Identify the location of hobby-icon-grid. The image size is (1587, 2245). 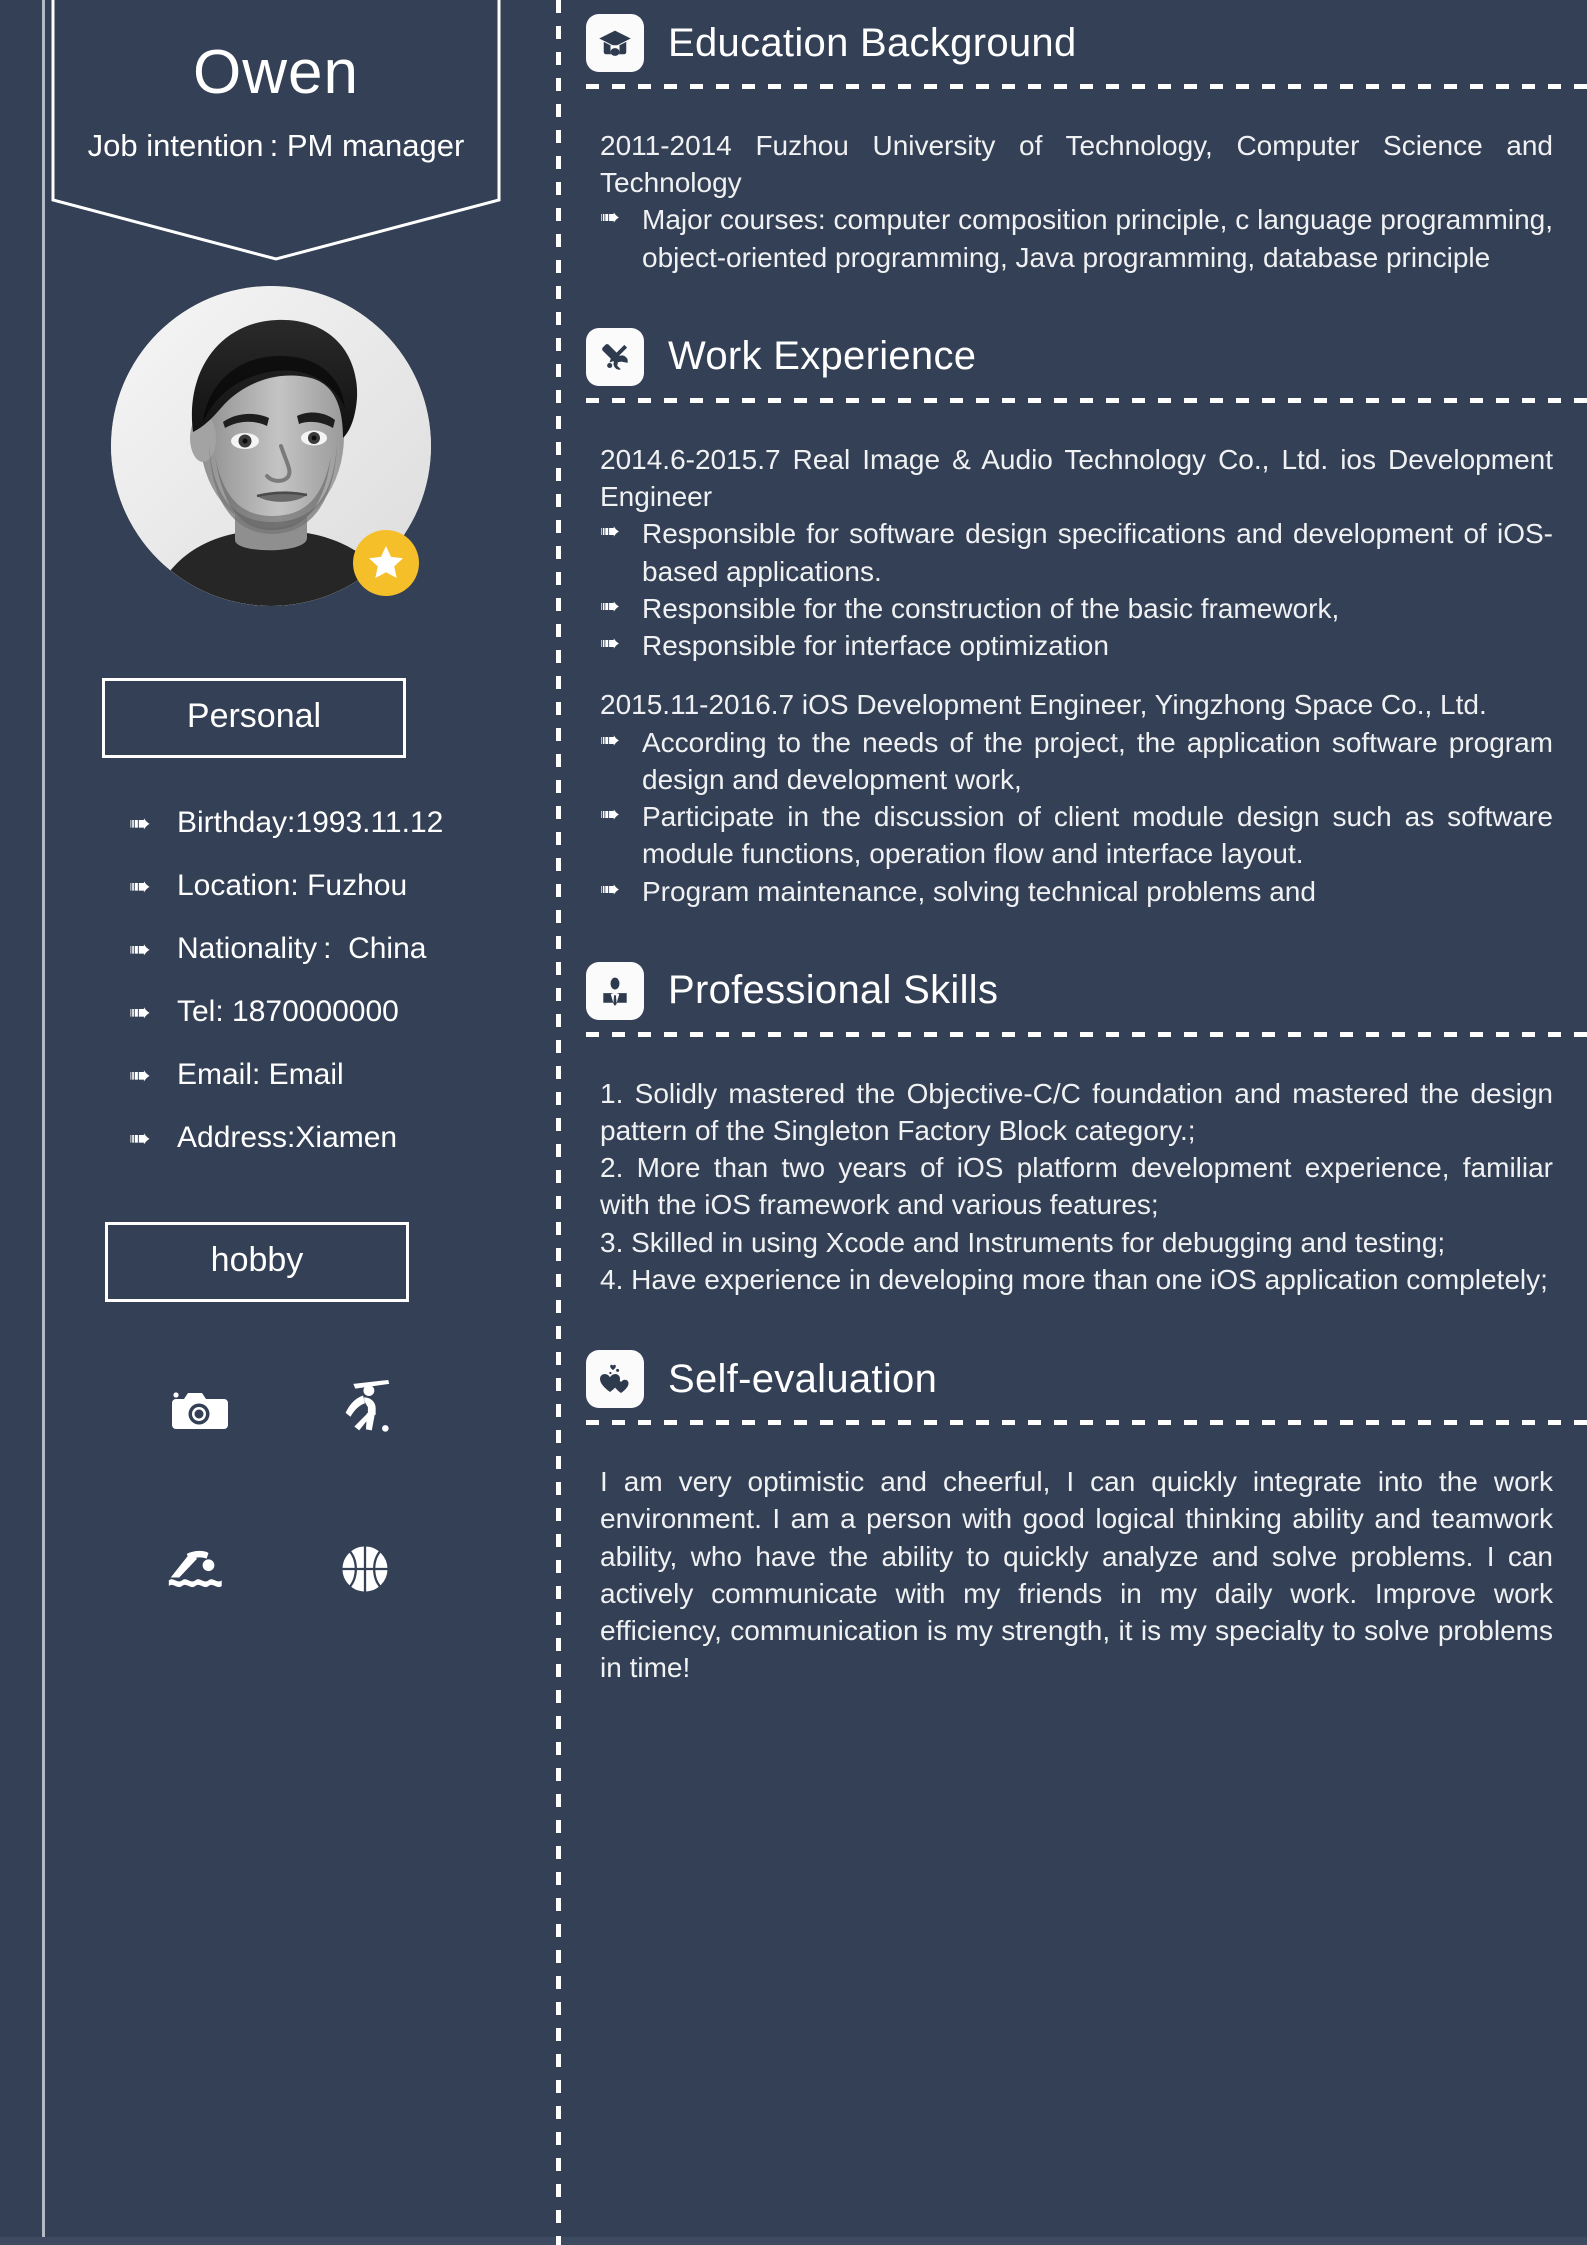
(282, 1489).